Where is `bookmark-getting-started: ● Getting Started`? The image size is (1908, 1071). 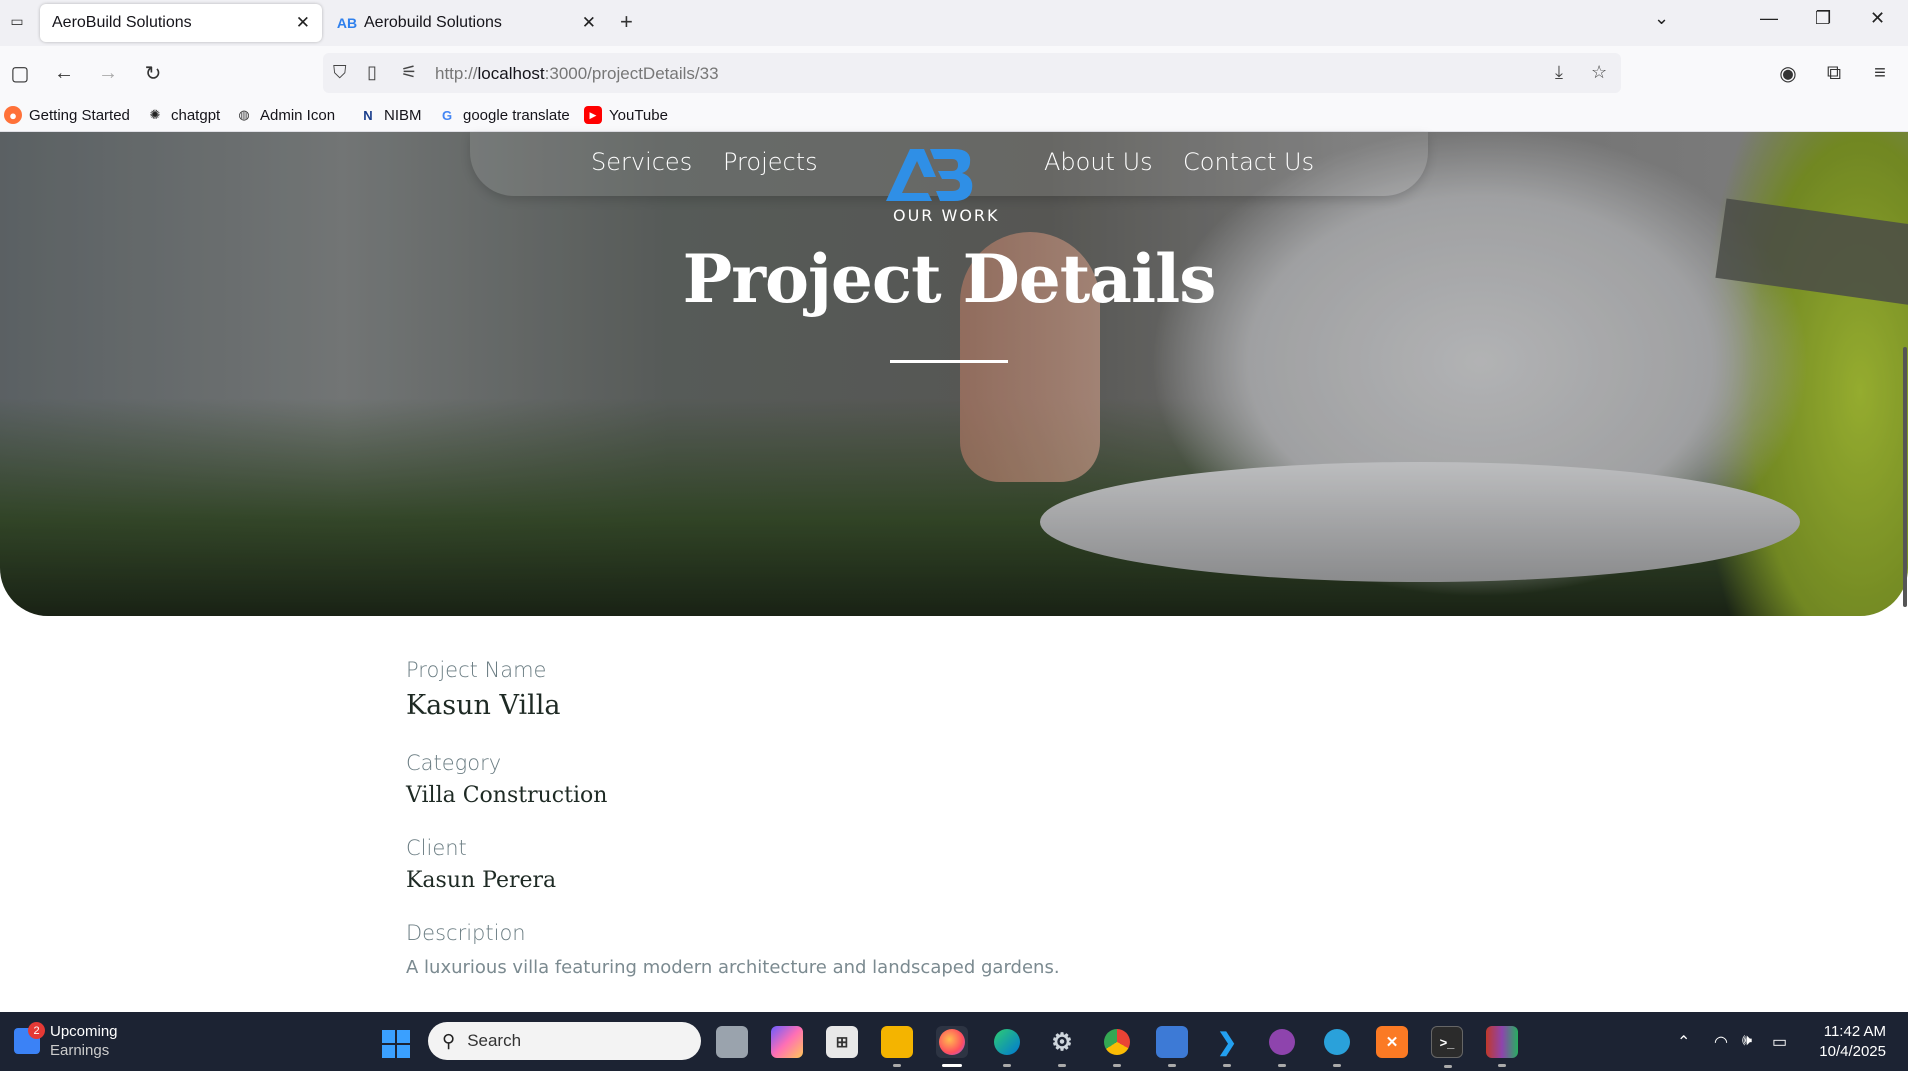
bookmark-getting-started: ● Getting Started is located at coordinates (67, 115).